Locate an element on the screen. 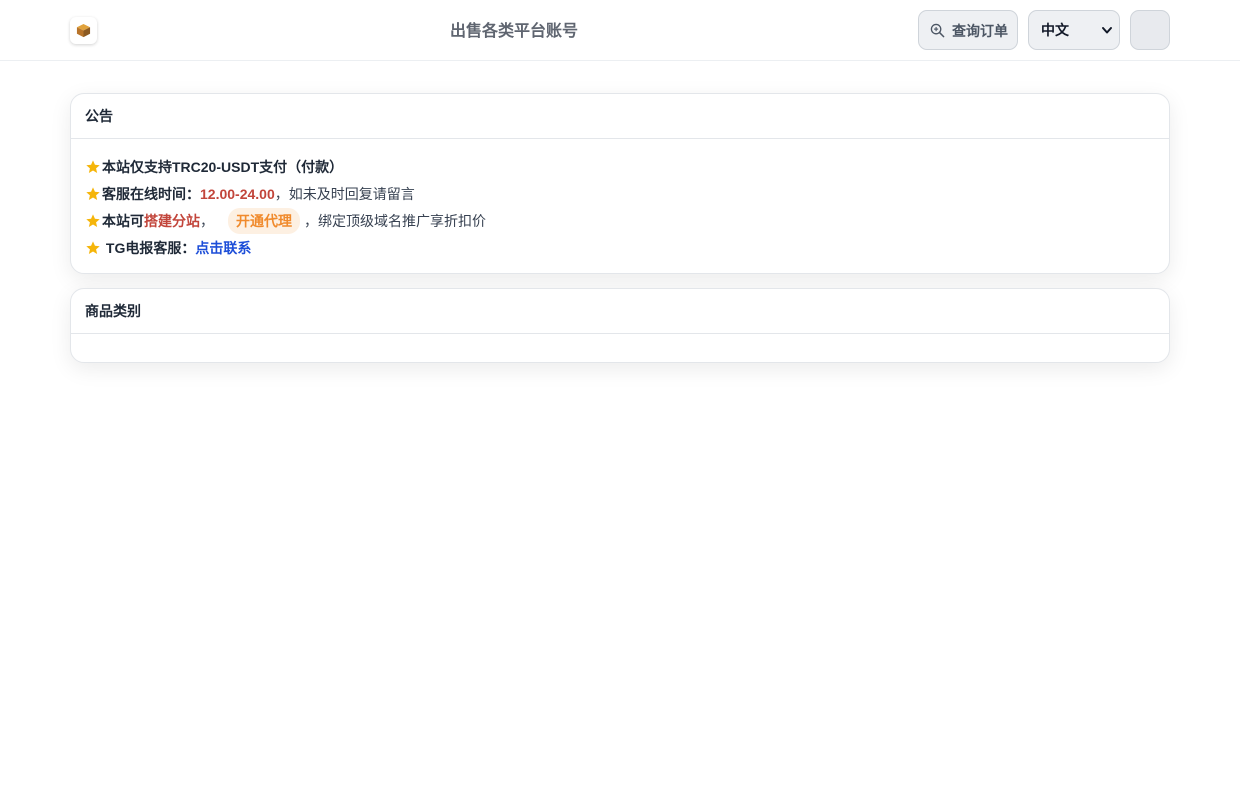 This screenshot has height=800, width=1240. site-title: 出售各类平台账号 is located at coordinates (514, 31).